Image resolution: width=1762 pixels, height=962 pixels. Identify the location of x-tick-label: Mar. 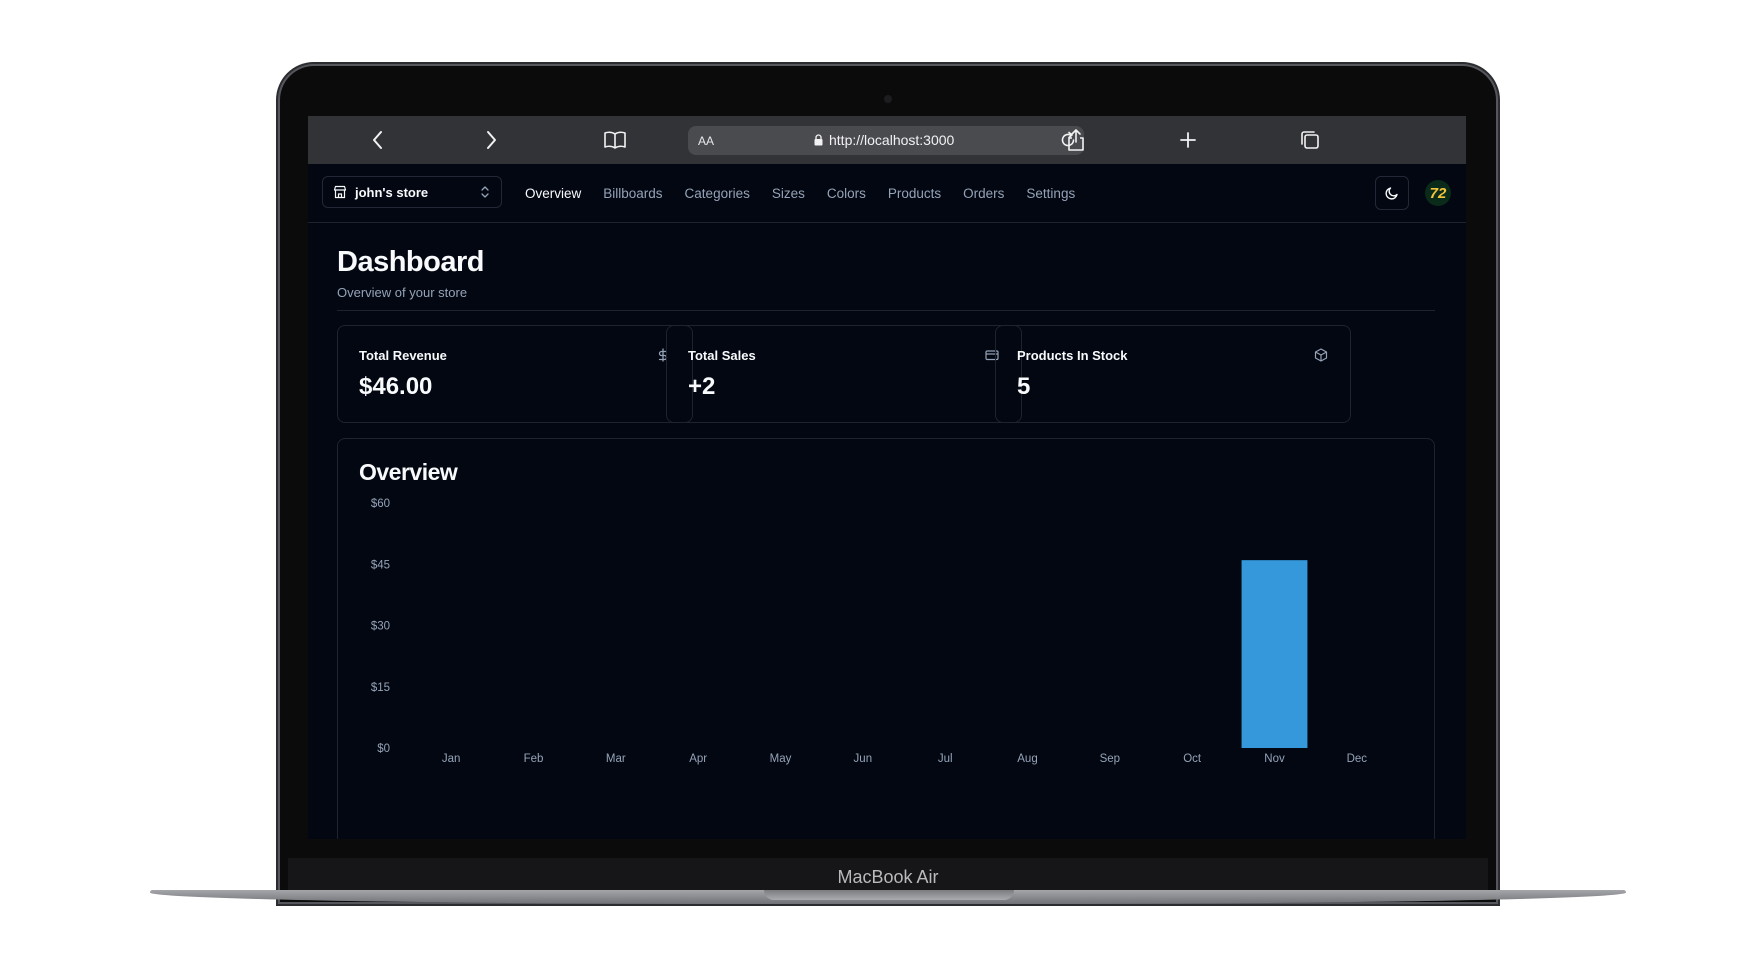
(616, 759).